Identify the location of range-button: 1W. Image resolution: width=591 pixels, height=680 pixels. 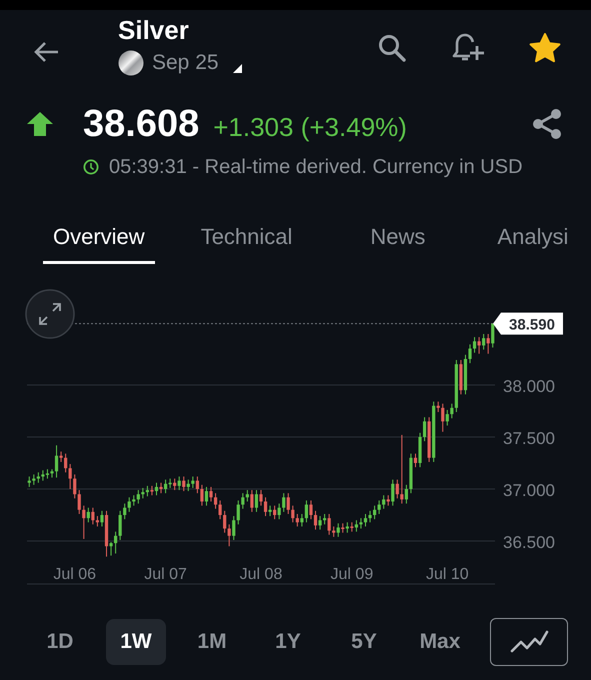
(136, 642).